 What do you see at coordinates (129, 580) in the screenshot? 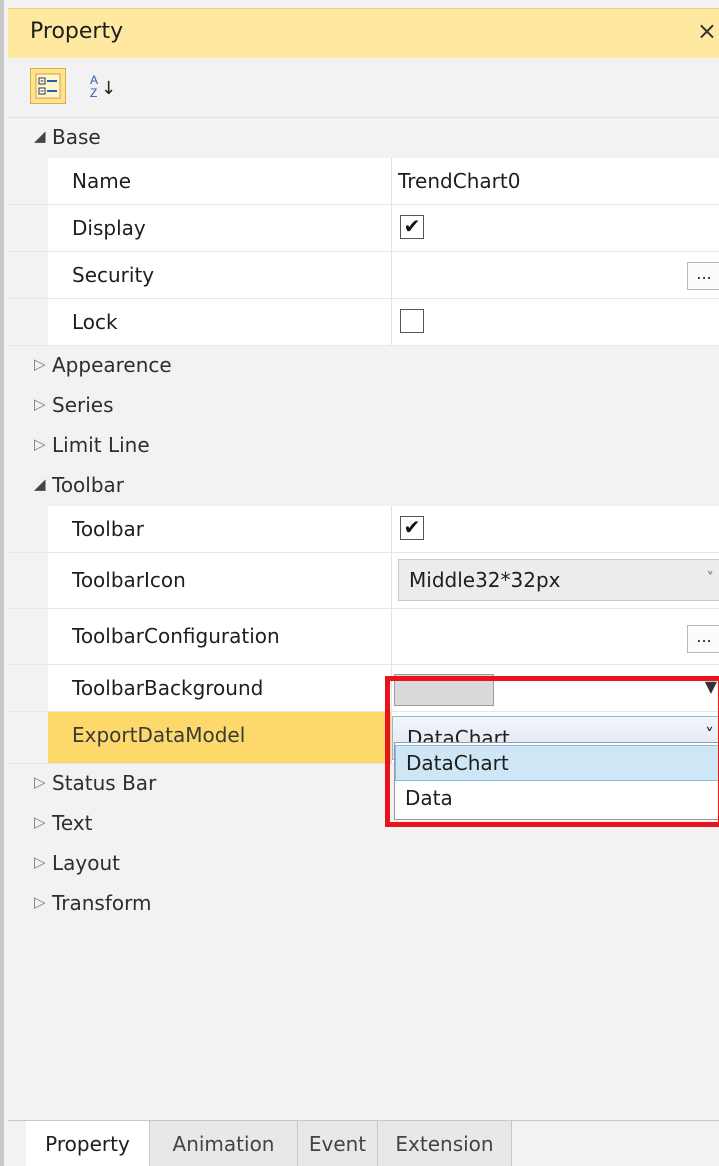
I see `property-label: ToolbarIcon` at bounding box center [129, 580].